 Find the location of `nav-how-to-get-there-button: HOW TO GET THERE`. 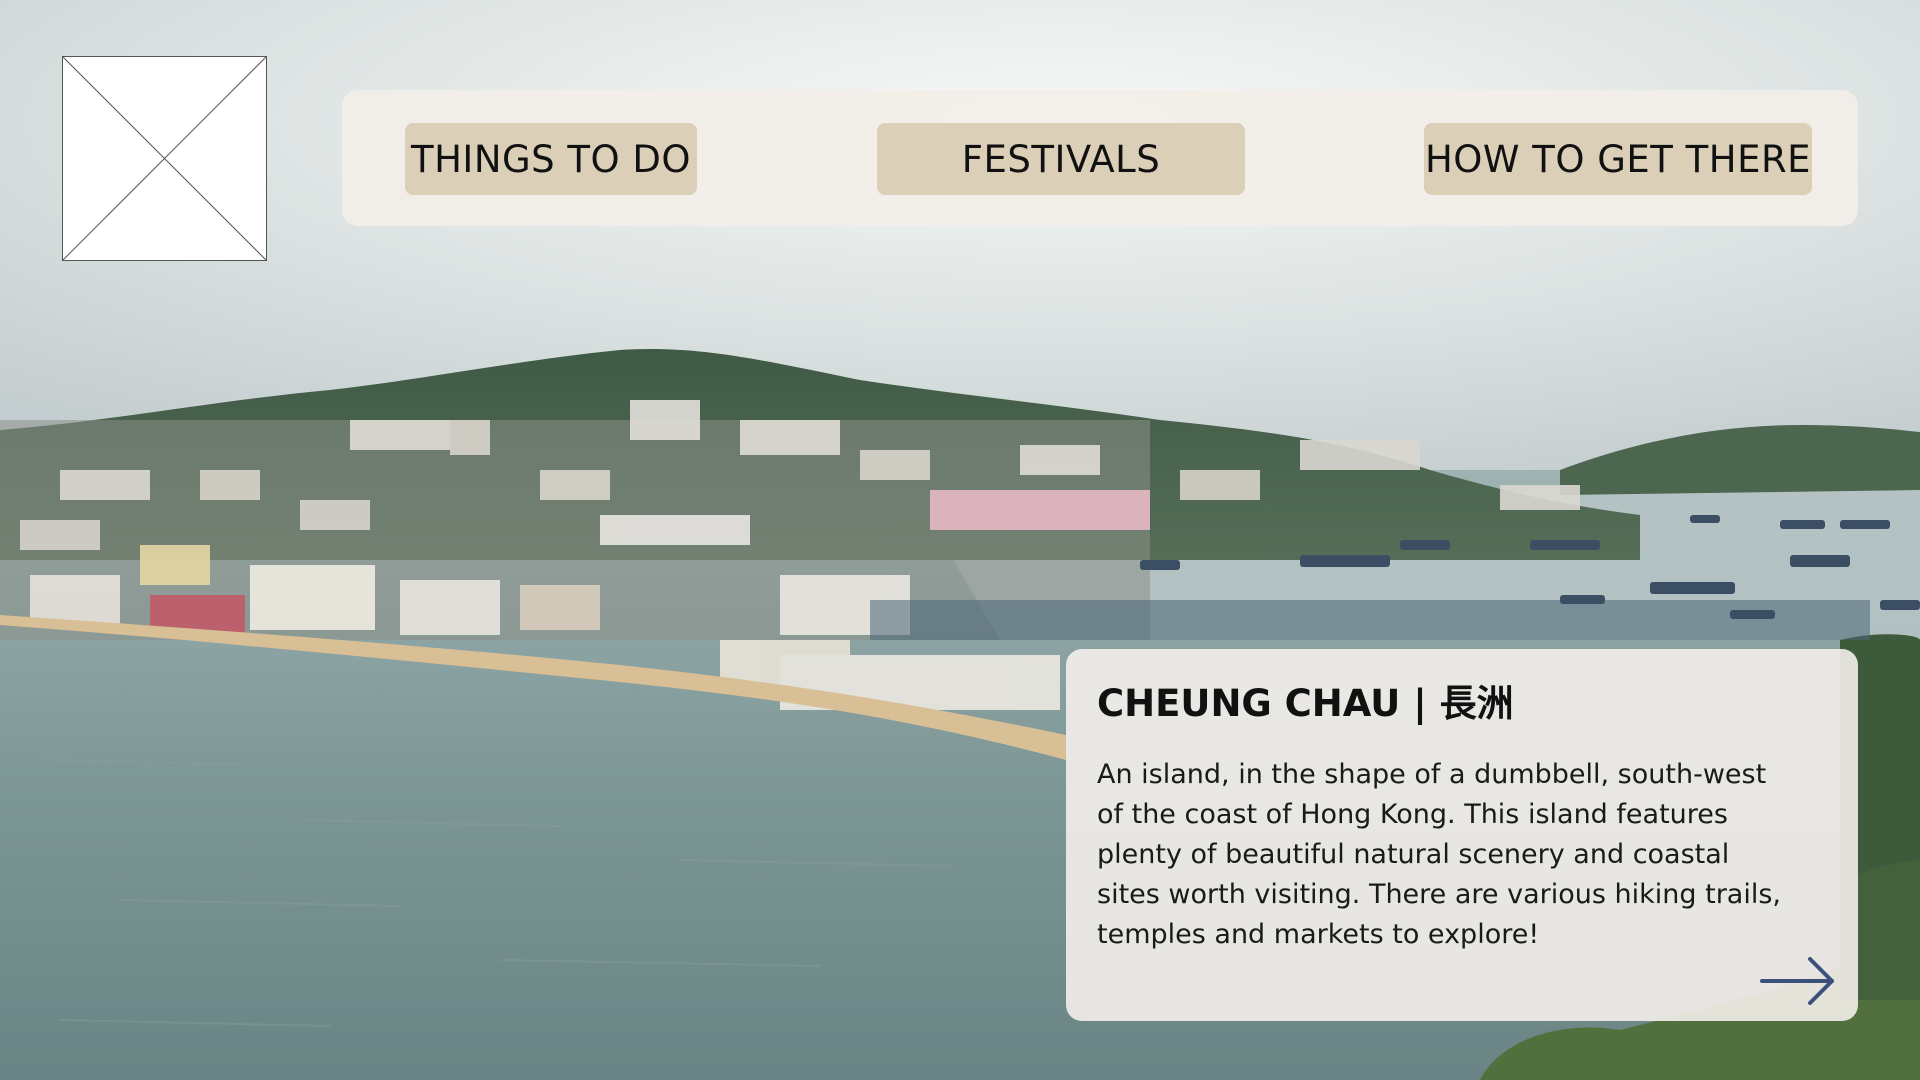

nav-how-to-get-there-button: HOW TO GET THERE is located at coordinates (1618, 159).